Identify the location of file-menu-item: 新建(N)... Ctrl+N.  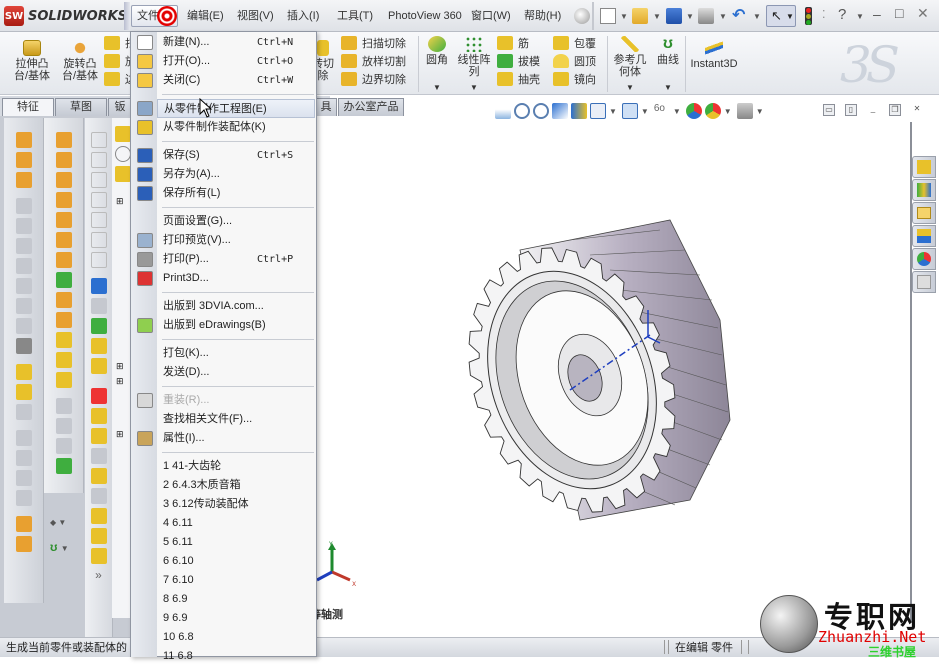
(236, 42).